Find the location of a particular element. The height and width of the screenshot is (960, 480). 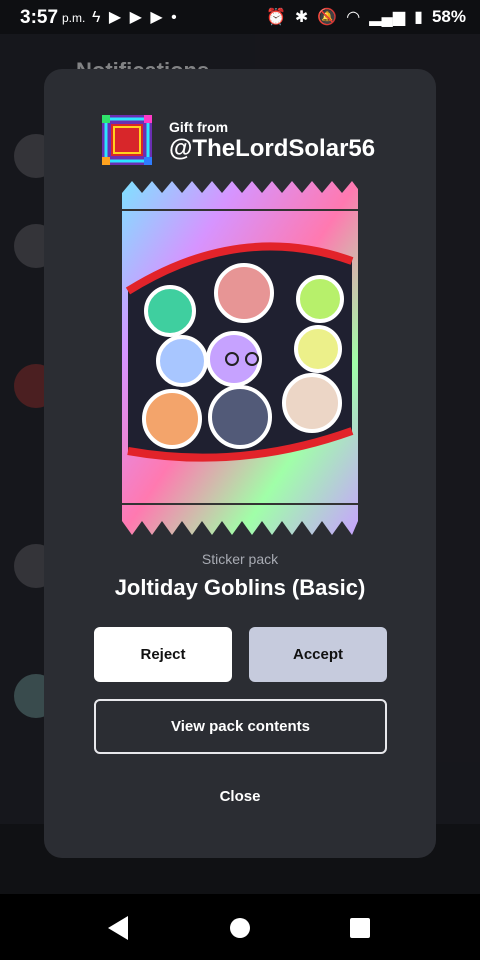

home-icon is located at coordinates (240, 928).